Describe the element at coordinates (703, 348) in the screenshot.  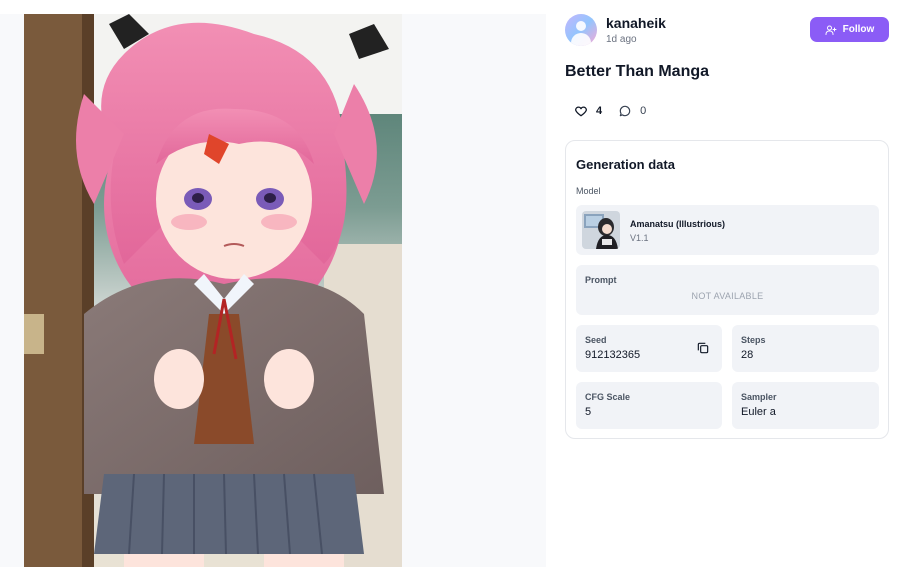
I see `copy-icon` at that location.